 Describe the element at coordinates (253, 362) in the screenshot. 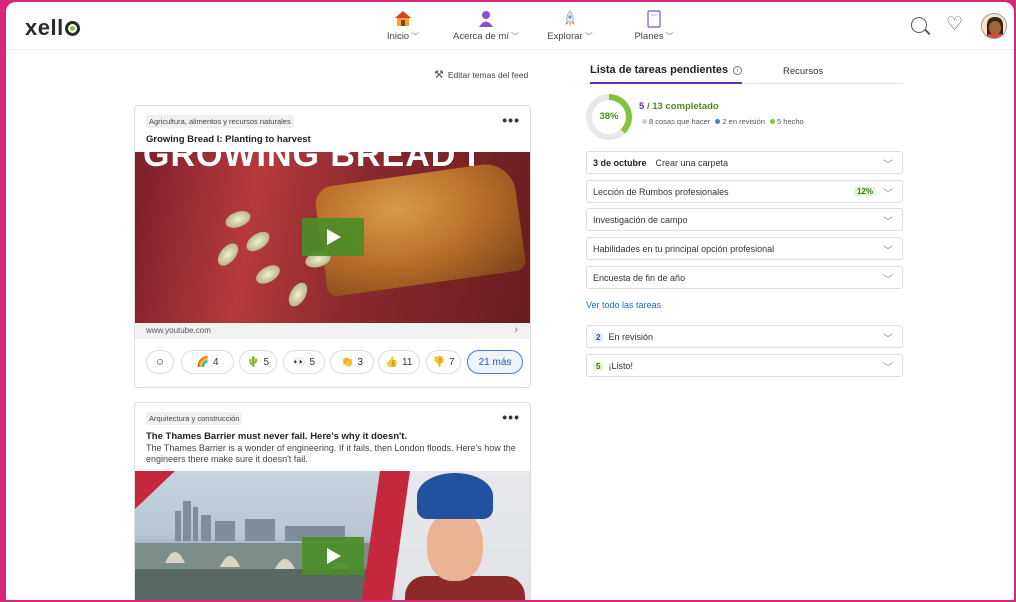

I see `cactus-icon: 🌵` at that location.